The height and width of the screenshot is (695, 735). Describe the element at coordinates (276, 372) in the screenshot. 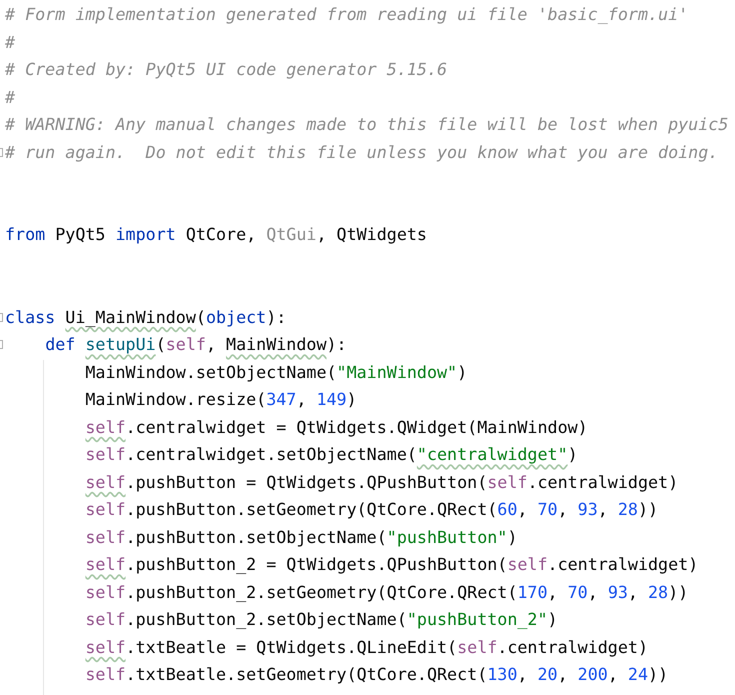

I see `code-line: MainWindow.setObjectName("MainWindow")` at that location.